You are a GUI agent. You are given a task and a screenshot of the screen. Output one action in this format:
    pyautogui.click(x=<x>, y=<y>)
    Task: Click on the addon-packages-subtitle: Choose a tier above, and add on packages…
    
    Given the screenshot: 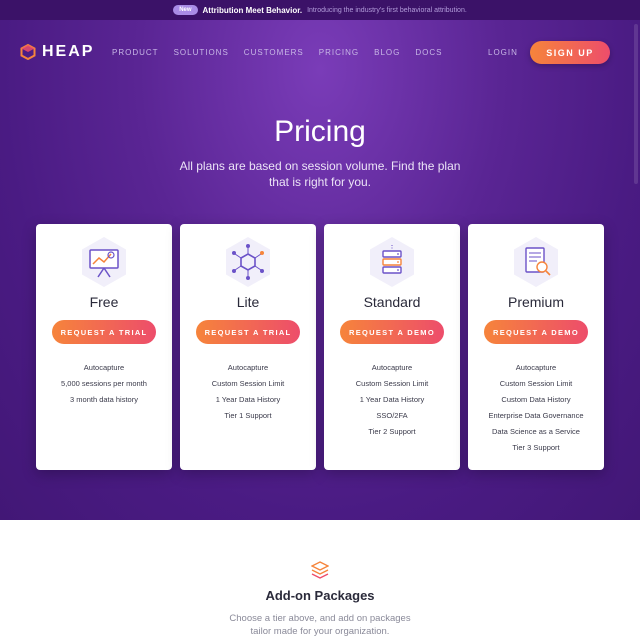 What is the action you would take?
    pyautogui.click(x=320, y=625)
    